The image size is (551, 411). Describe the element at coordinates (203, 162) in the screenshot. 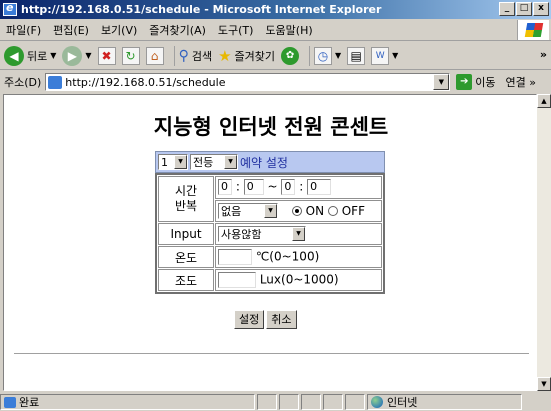

I see `device-value: 전등` at that location.